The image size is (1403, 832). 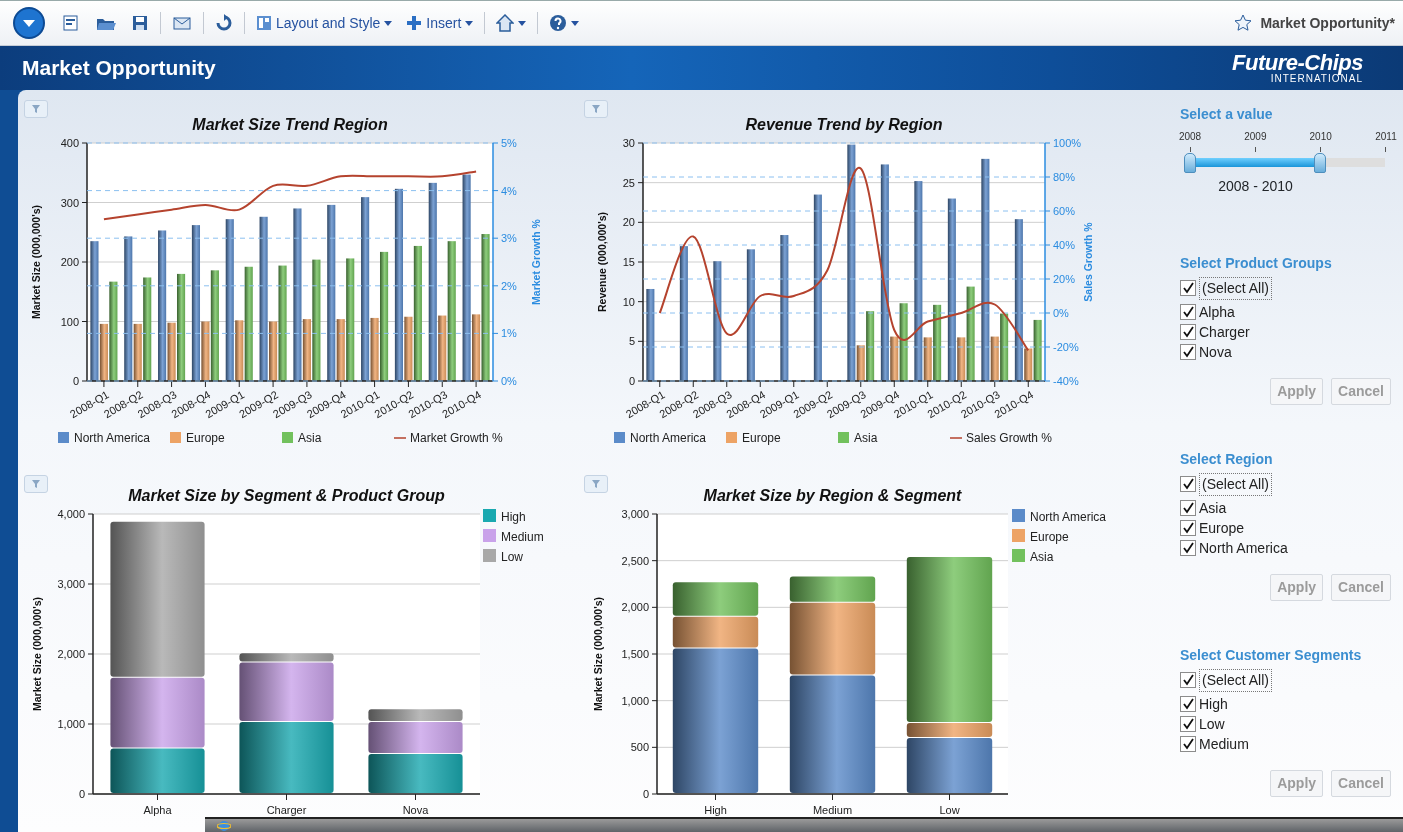 What do you see at coordinates (440, 23) in the screenshot?
I see `toolbar-menu-button: Insert` at bounding box center [440, 23].